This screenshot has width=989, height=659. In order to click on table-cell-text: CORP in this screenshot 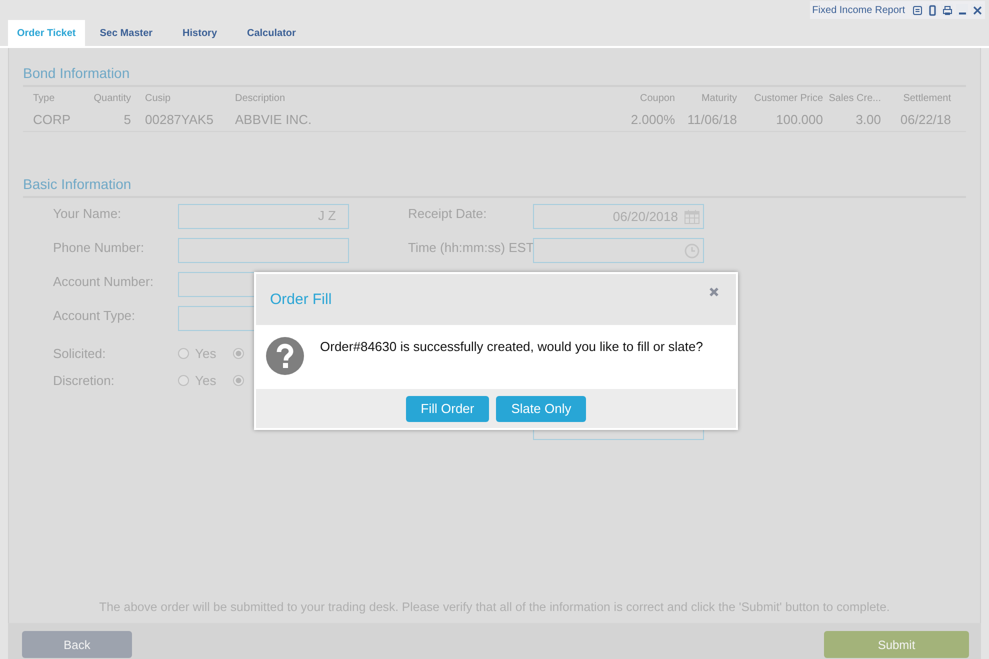, I will do `click(52, 119)`.